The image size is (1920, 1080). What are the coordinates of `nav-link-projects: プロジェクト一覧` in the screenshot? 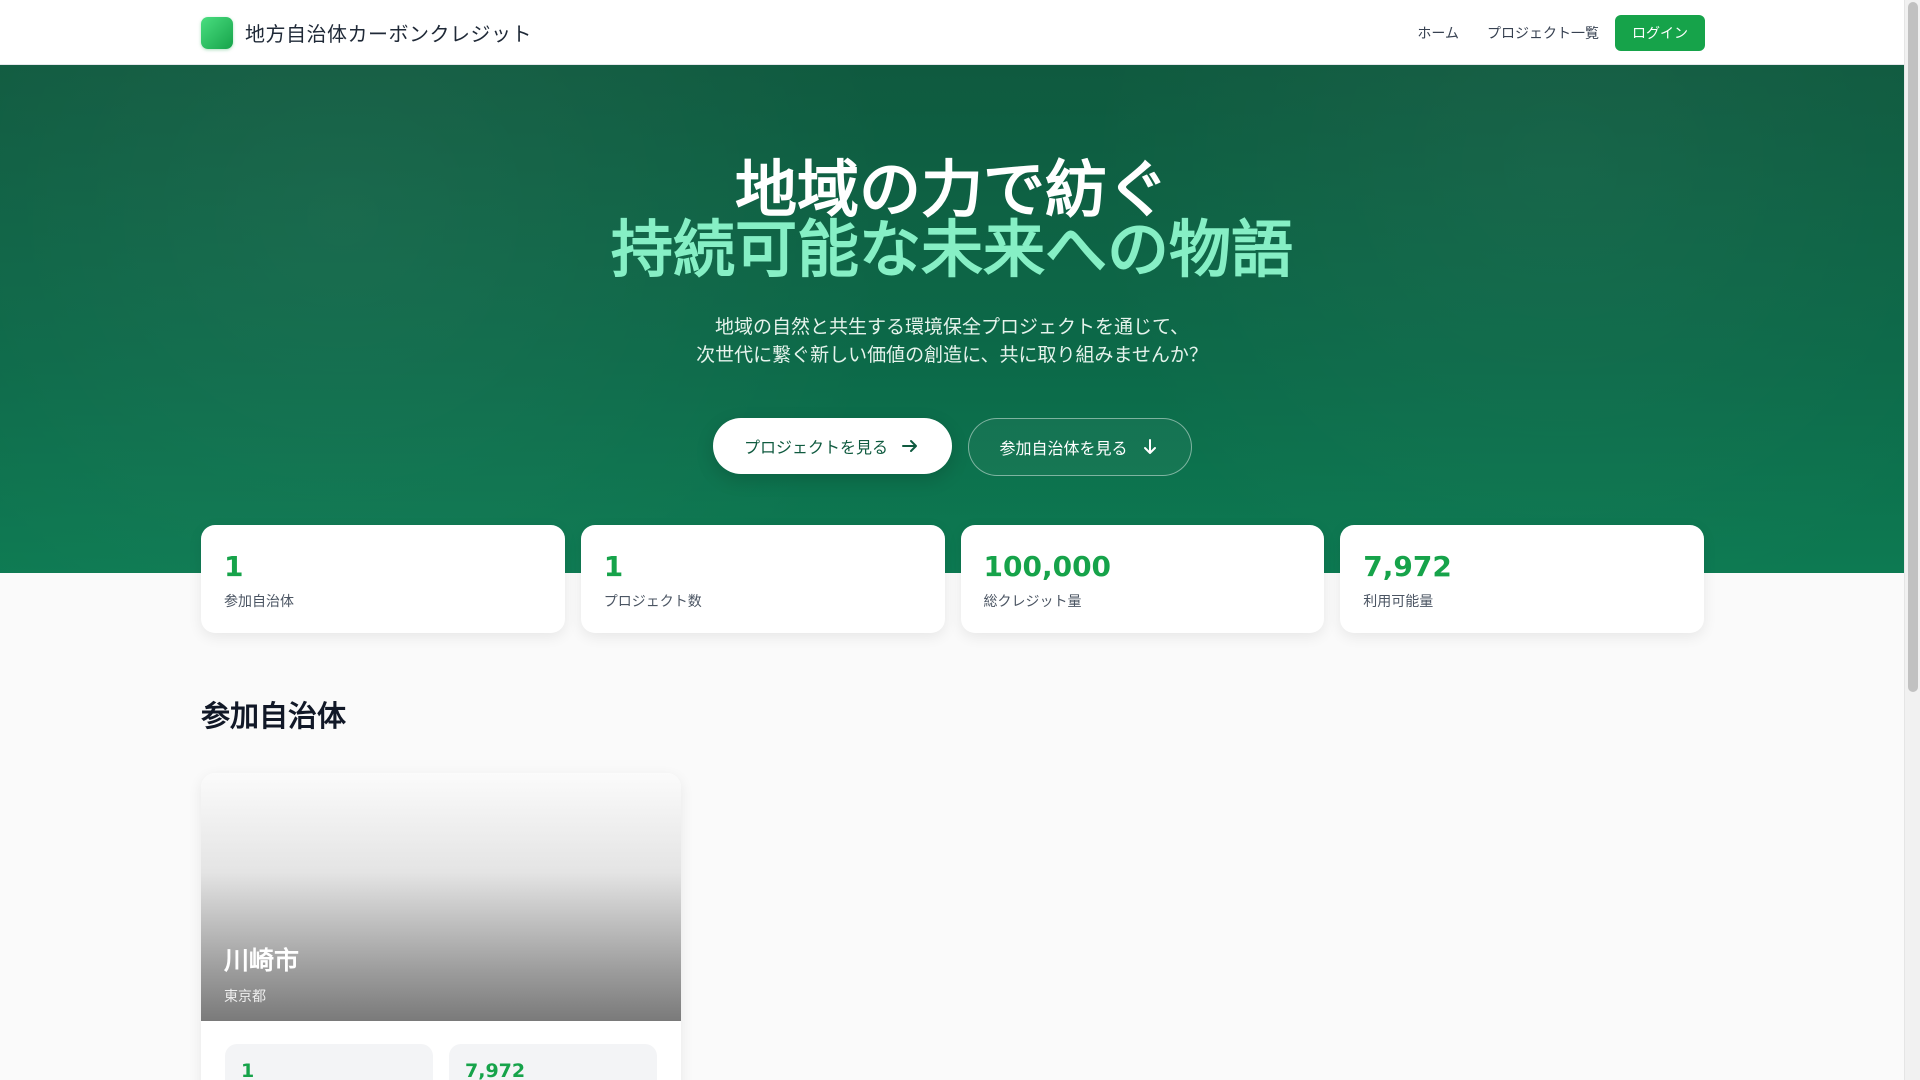 It's located at (1543, 33).